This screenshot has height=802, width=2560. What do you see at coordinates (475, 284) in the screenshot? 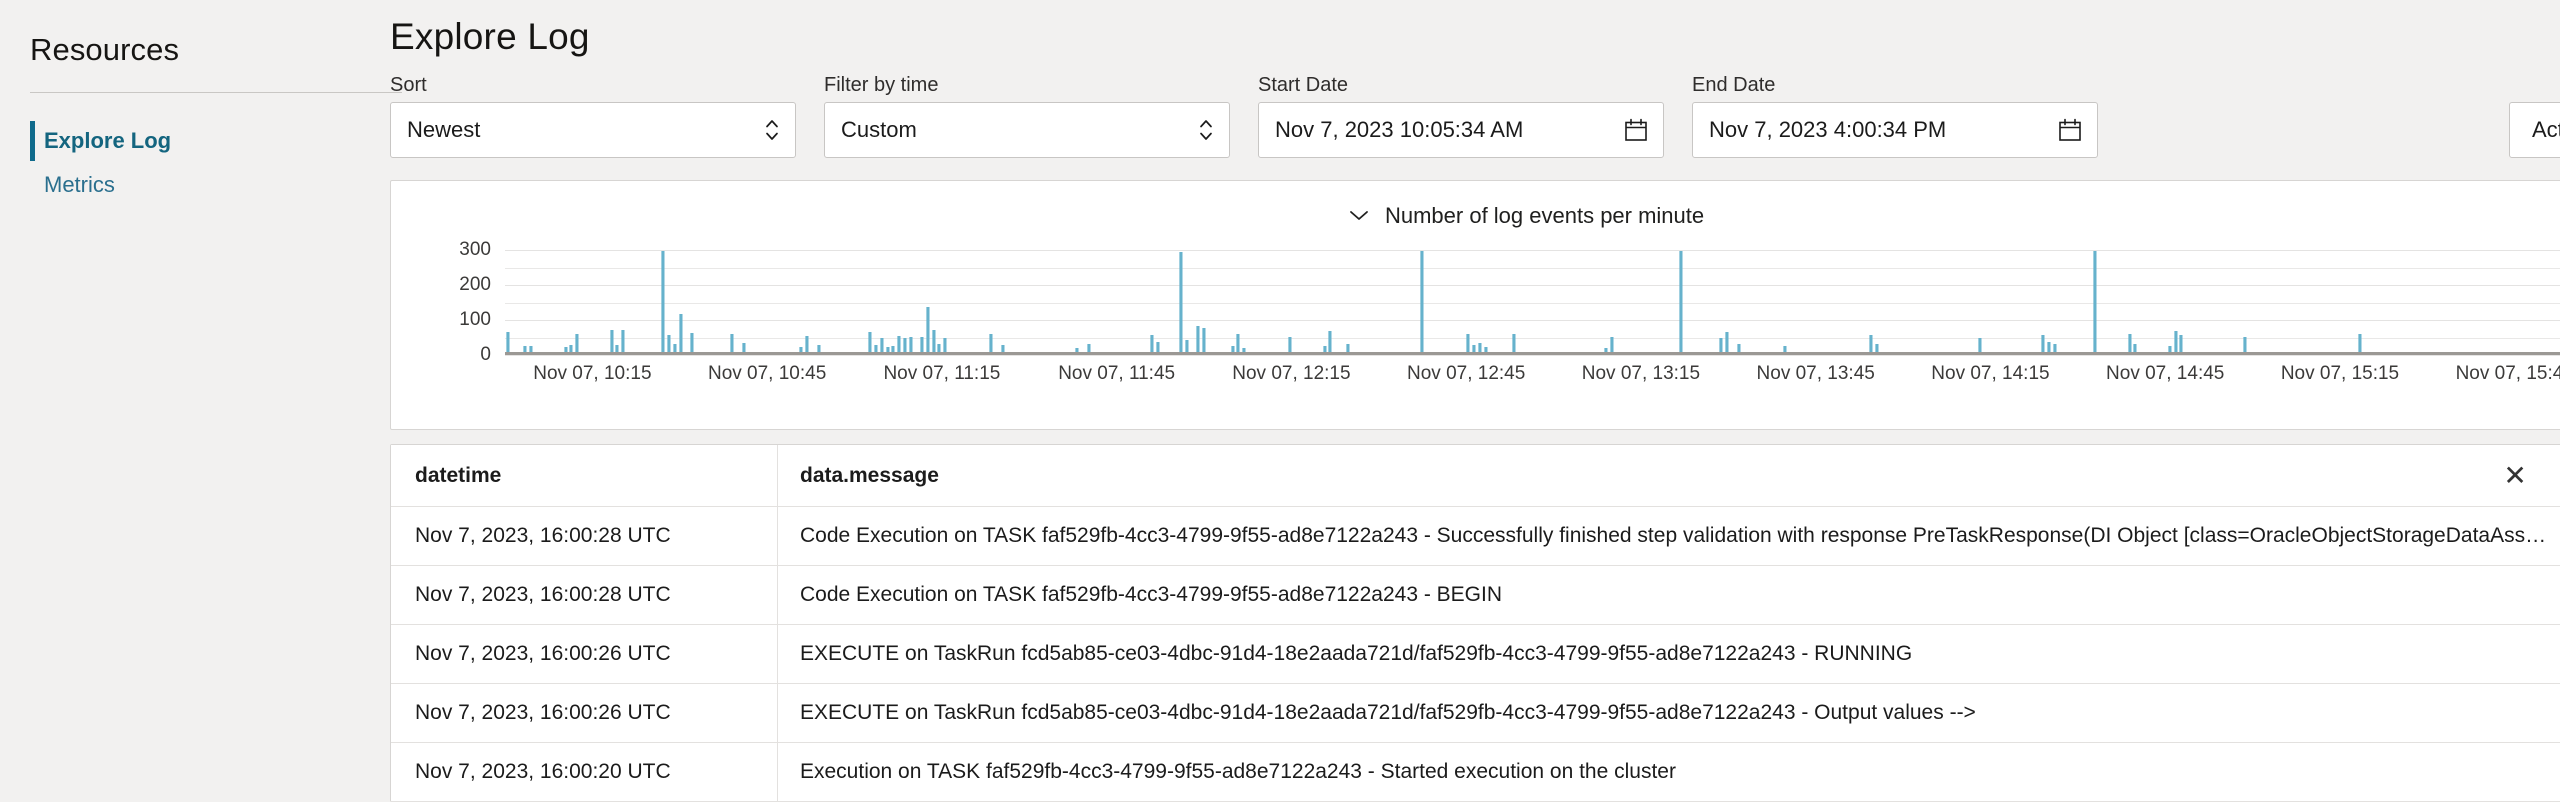
I see `chart-y-tick-label: 200` at bounding box center [475, 284].